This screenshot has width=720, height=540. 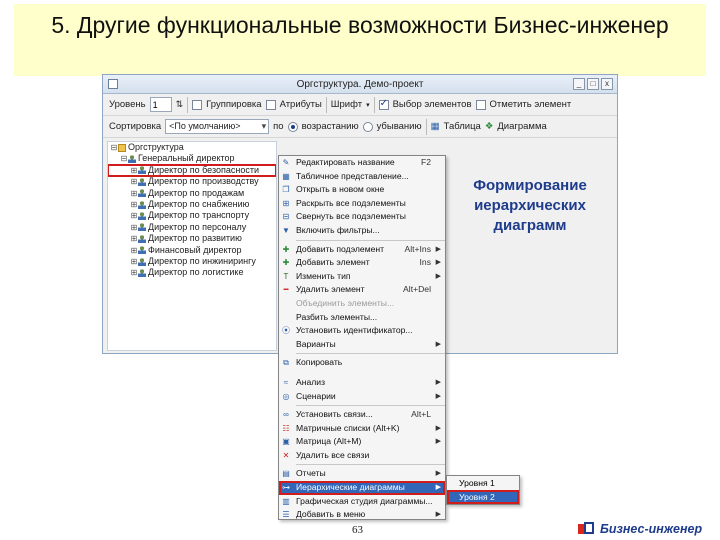 What do you see at coordinates (192, 227) in the screenshot?
I see `tree-item: ⊞ Директор по персоналу` at bounding box center [192, 227].